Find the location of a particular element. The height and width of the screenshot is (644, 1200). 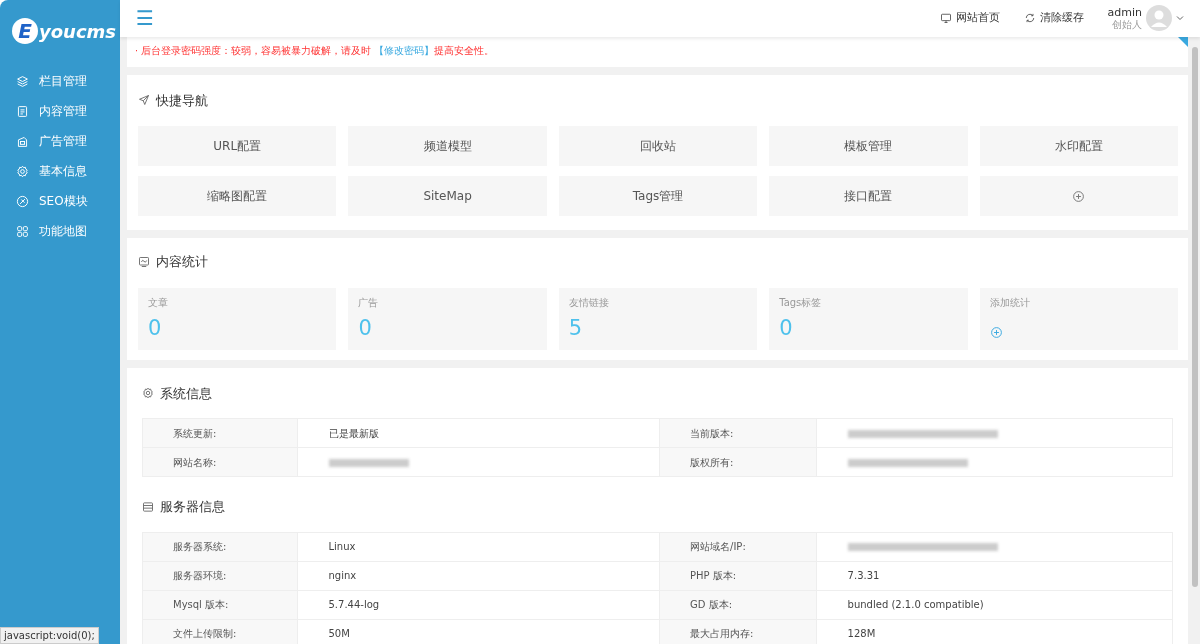

user-role: 创始人 is located at coordinates (1127, 24).